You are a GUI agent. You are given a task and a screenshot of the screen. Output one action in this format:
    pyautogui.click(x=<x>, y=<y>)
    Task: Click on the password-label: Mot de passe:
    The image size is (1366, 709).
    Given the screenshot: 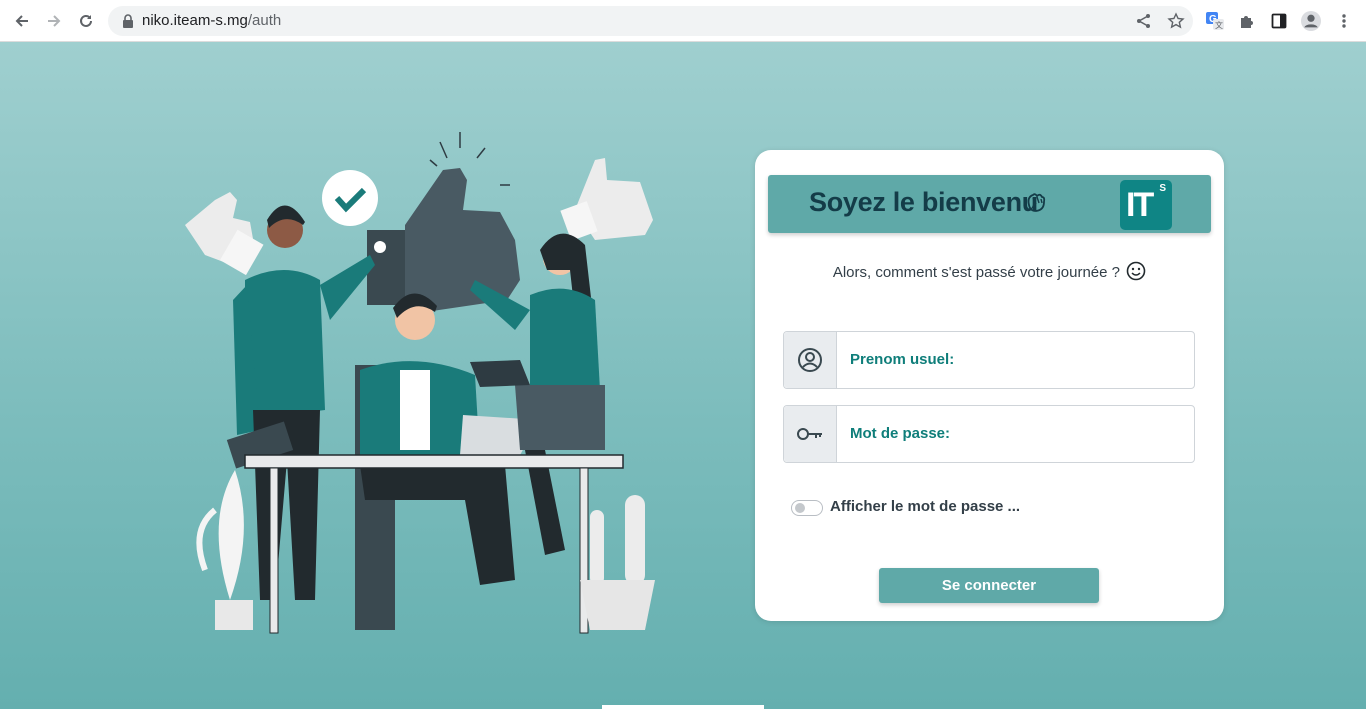 What is the action you would take?
    pyautogui.click(x=900, y=433)
    